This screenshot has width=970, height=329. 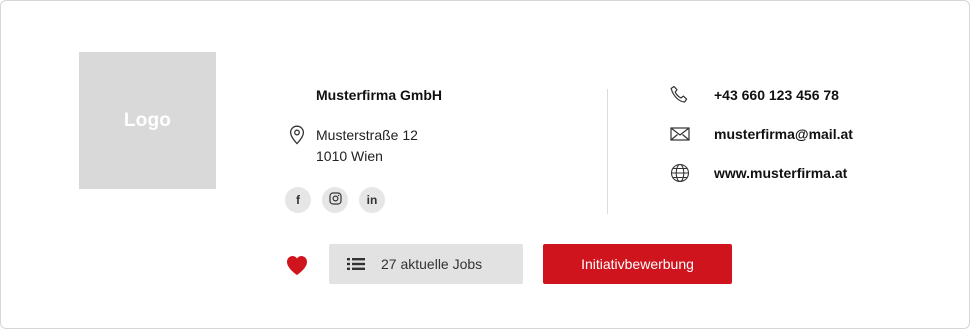 What do you see at coordinates (349, 156) in the screenshot?
I see `address-city: 1010 Wien` at bounding box center [349, 156].